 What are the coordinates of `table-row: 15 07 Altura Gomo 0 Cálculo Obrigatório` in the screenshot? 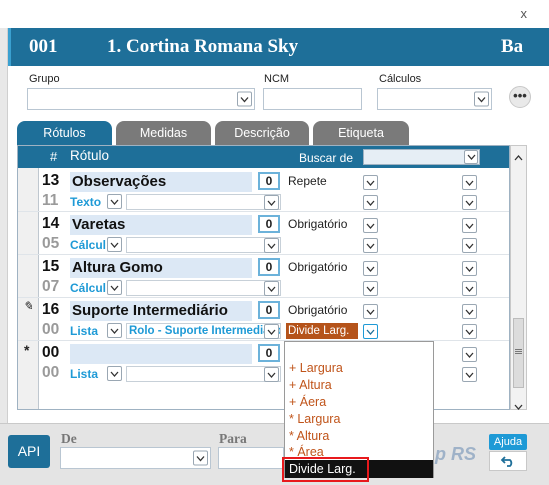 It's located at (263, 275).